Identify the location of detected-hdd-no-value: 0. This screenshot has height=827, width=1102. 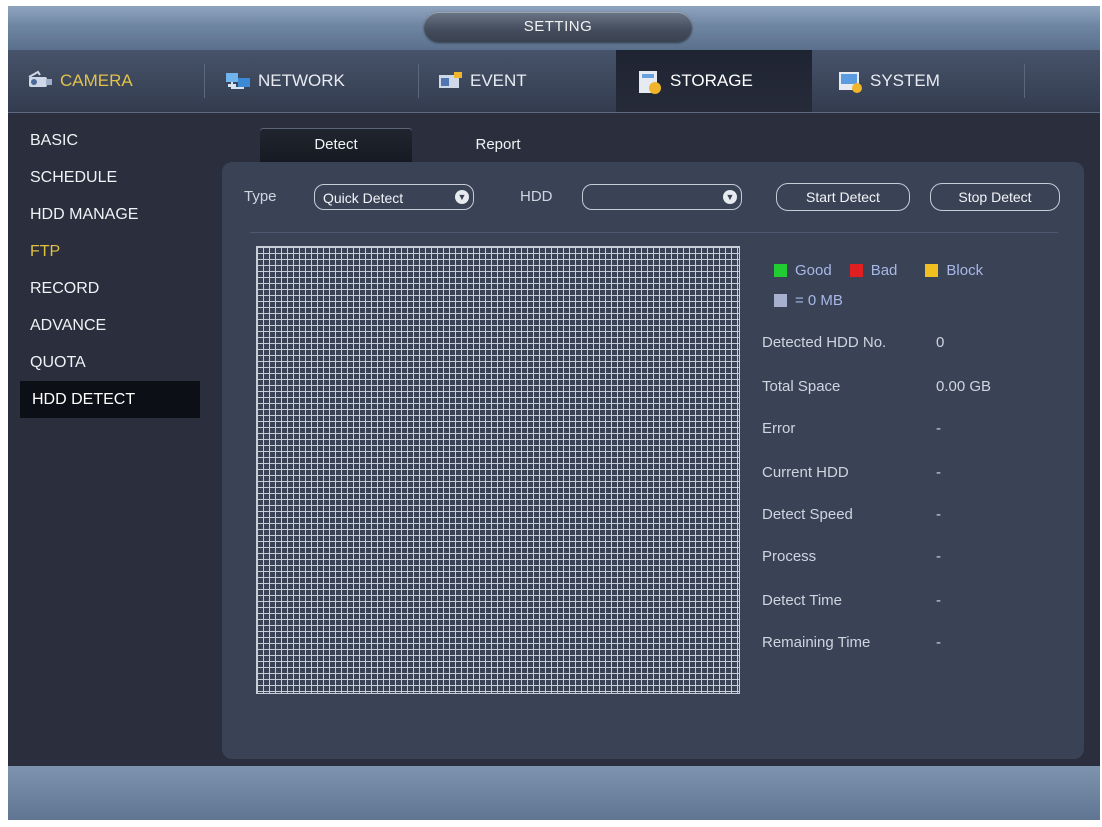
(940, 342).